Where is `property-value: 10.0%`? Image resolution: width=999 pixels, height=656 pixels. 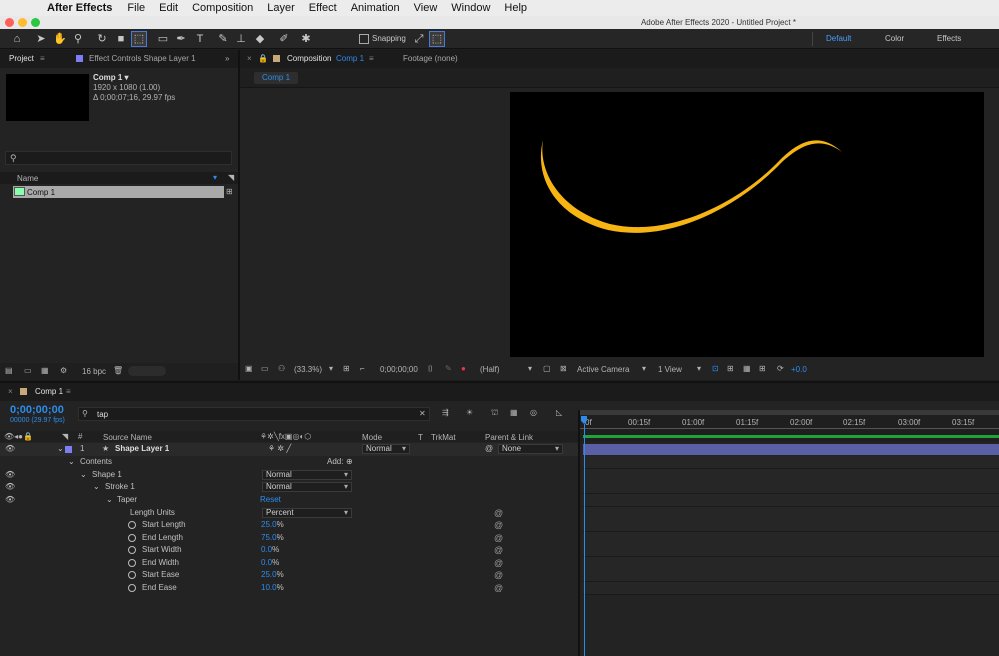 property-value: 10.0% is located at coordinates (272, 588).